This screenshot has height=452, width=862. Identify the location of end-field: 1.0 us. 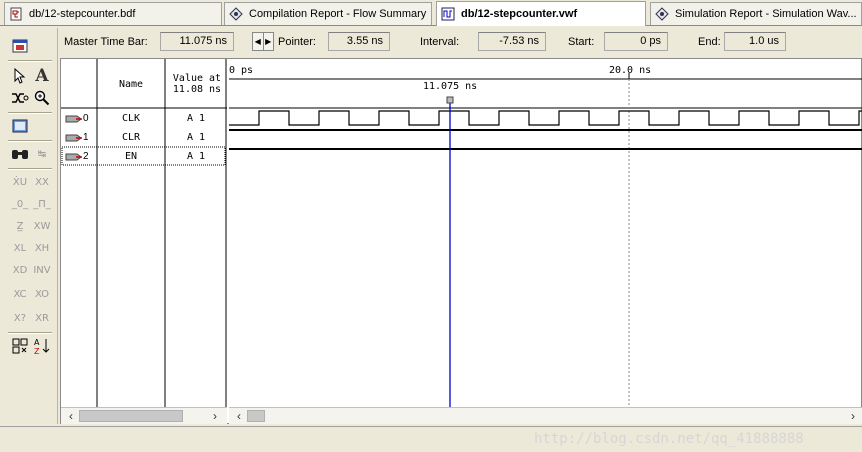
(755, 41).